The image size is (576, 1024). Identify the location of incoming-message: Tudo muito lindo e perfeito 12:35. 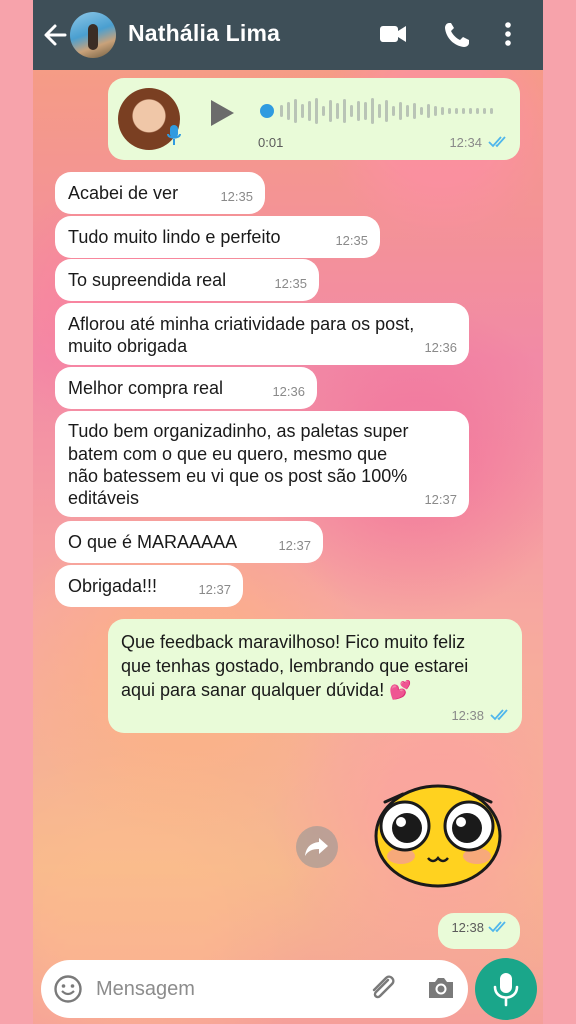
(217, 237).